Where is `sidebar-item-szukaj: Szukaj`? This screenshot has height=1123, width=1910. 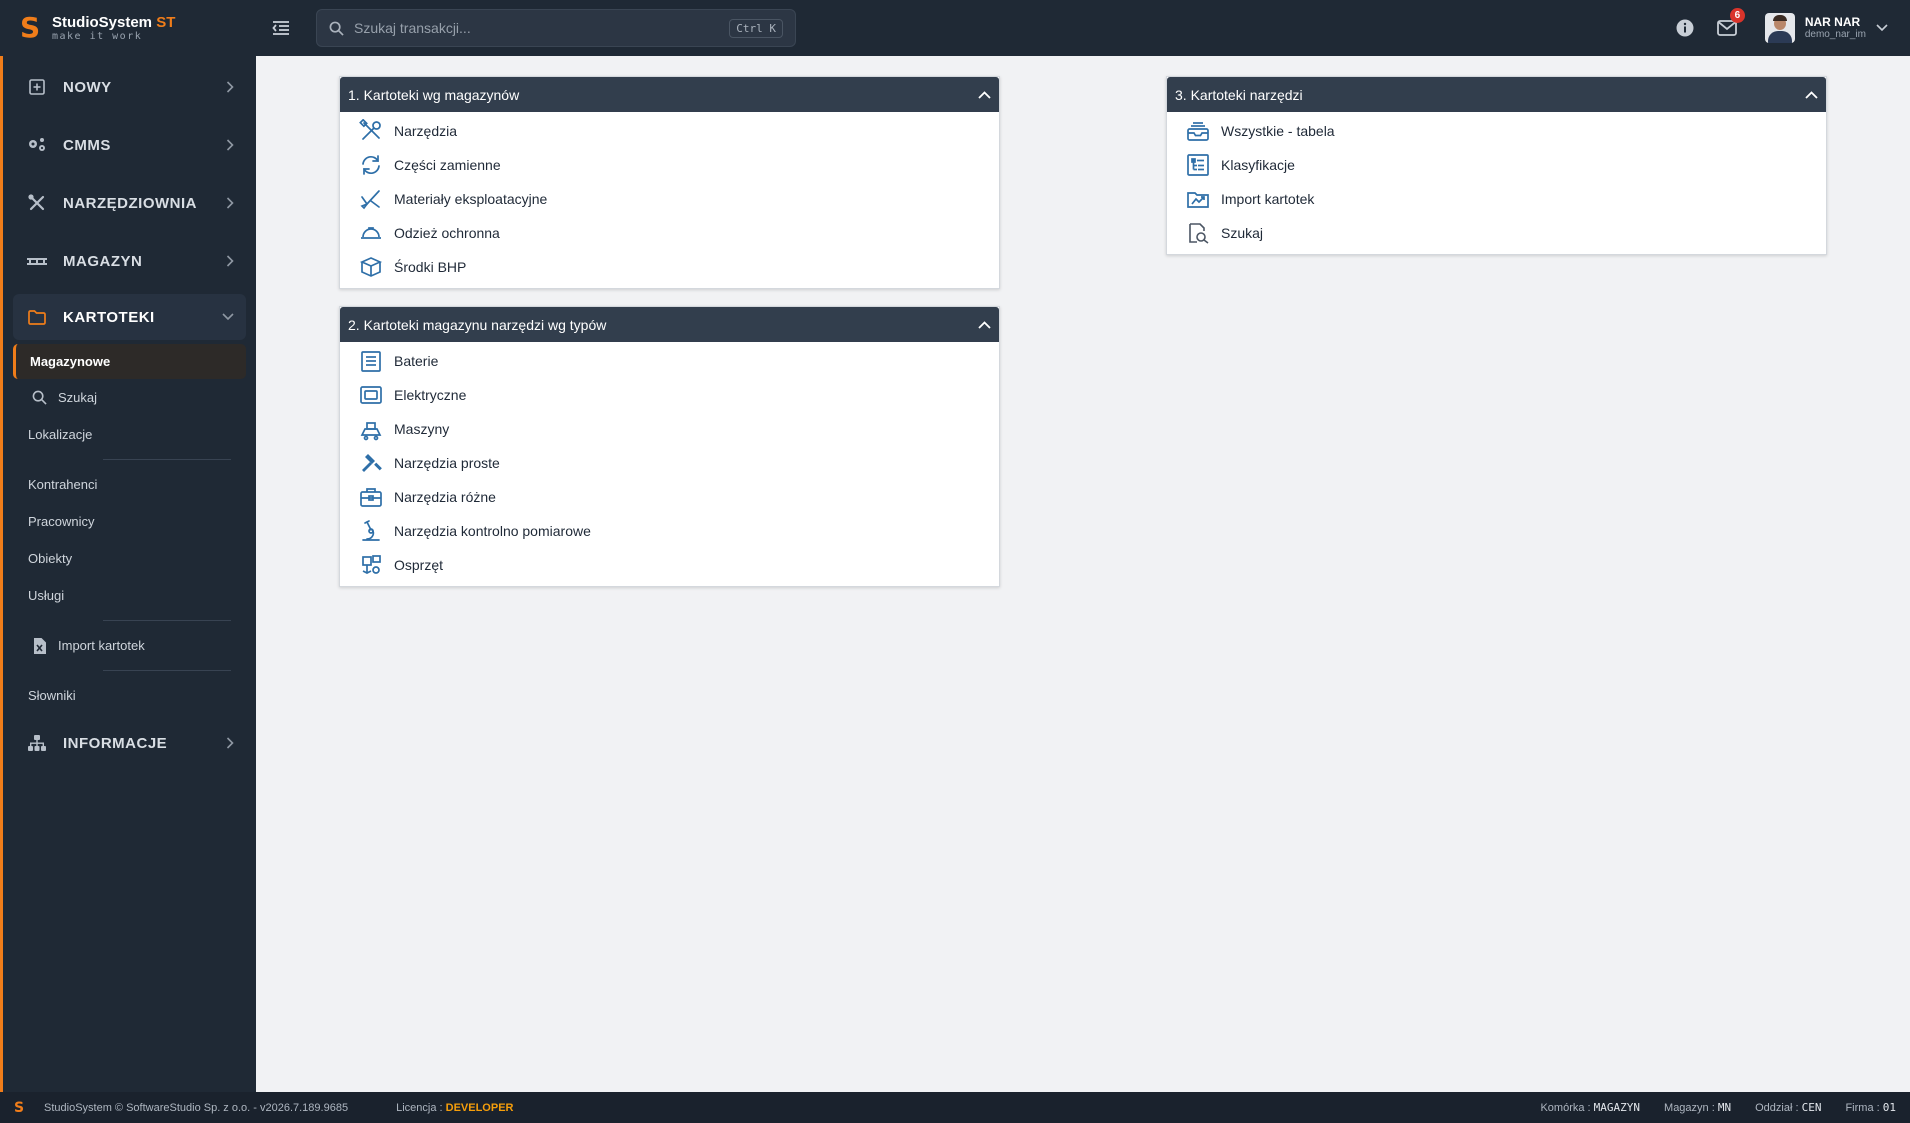 sidebar-item-szukaj: Szukaj is located at coordinates (129, 397).